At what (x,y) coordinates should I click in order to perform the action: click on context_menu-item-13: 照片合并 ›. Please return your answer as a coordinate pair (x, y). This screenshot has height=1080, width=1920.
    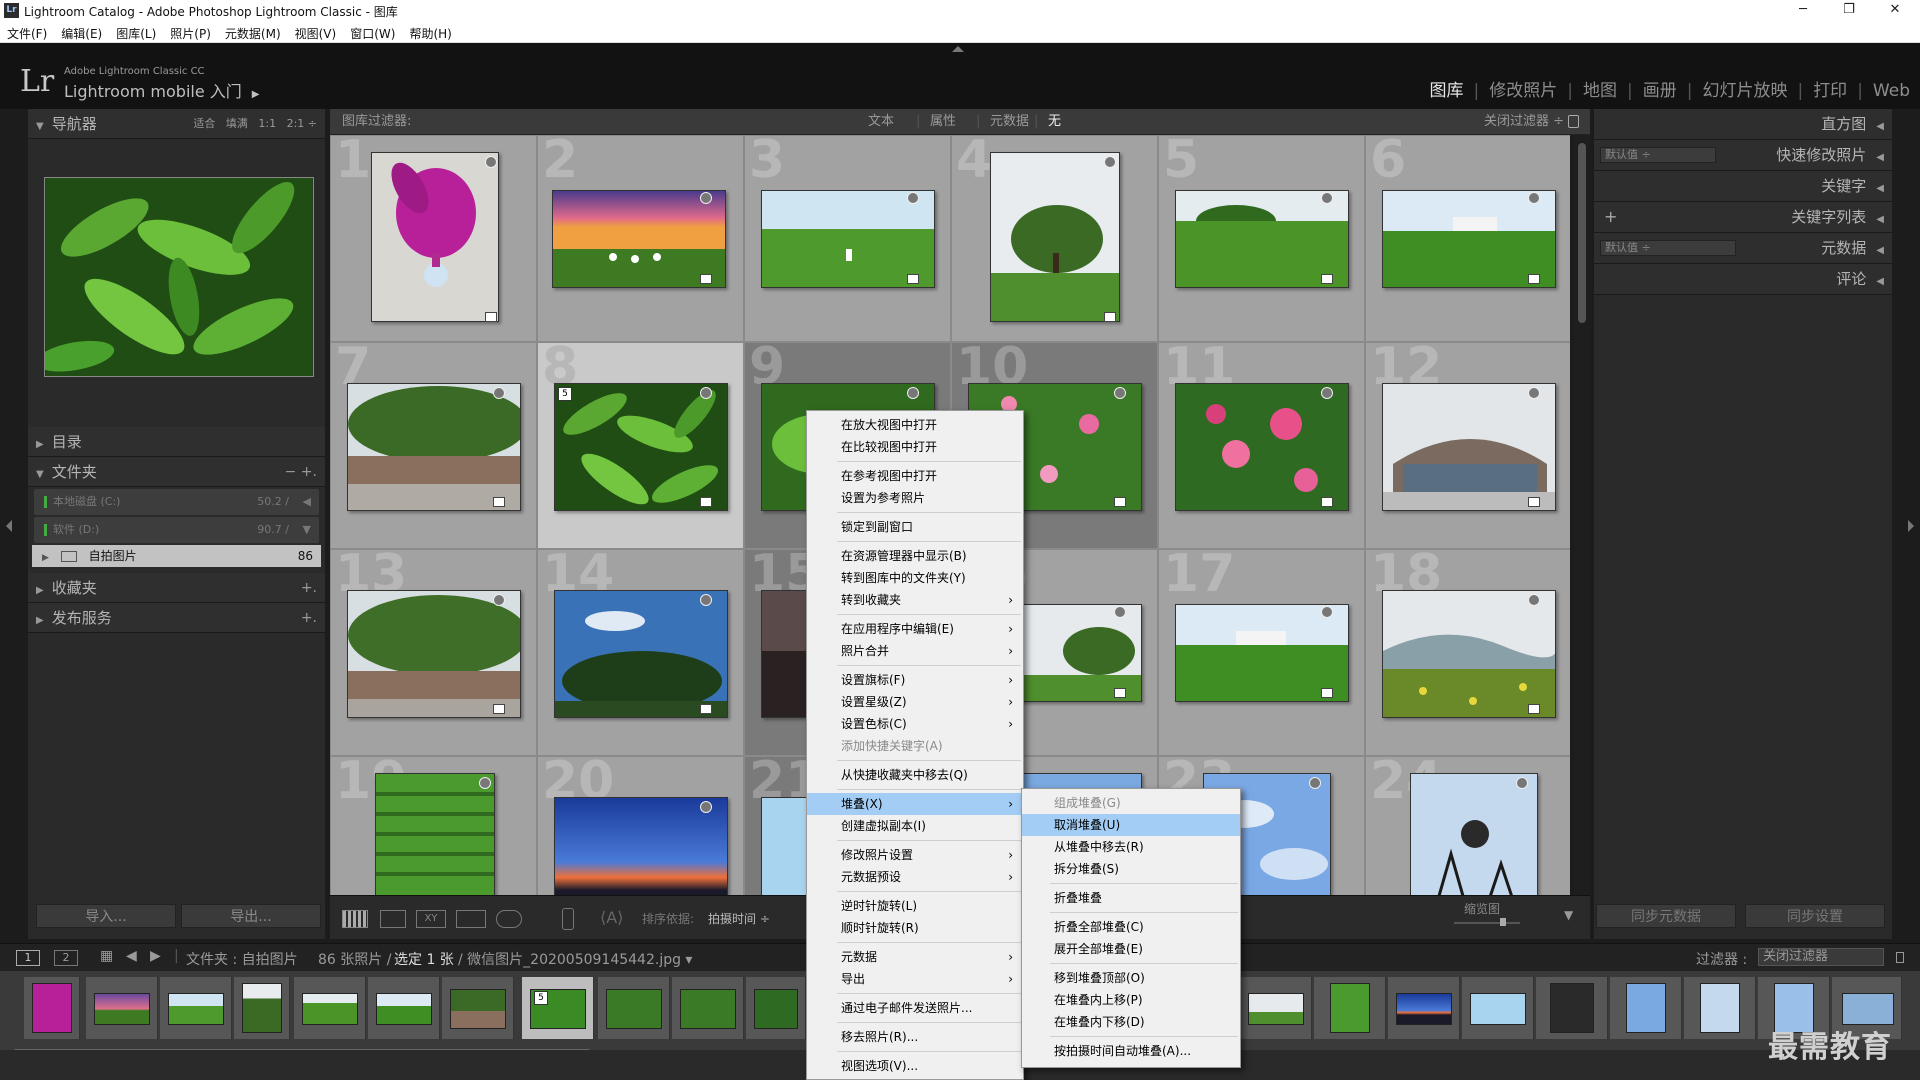
    Looking at the image, I should click on (915, 651).